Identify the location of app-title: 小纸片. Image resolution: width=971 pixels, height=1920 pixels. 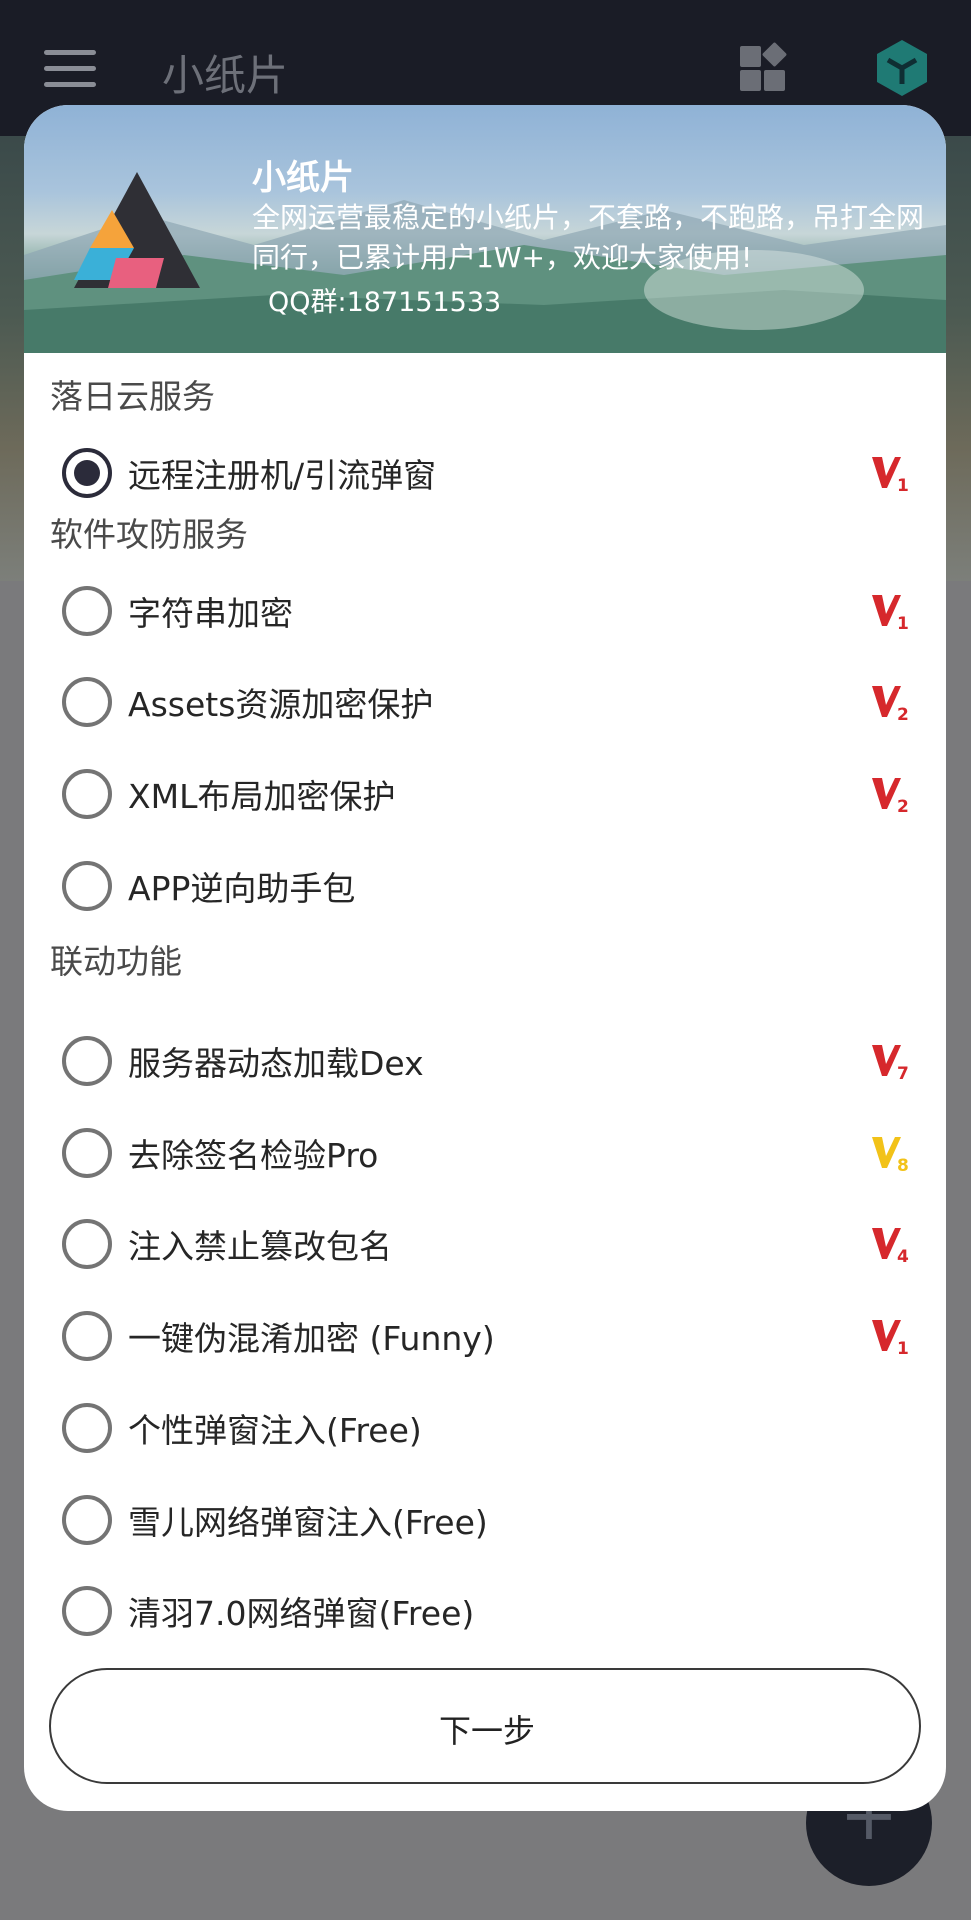
(225, 75).